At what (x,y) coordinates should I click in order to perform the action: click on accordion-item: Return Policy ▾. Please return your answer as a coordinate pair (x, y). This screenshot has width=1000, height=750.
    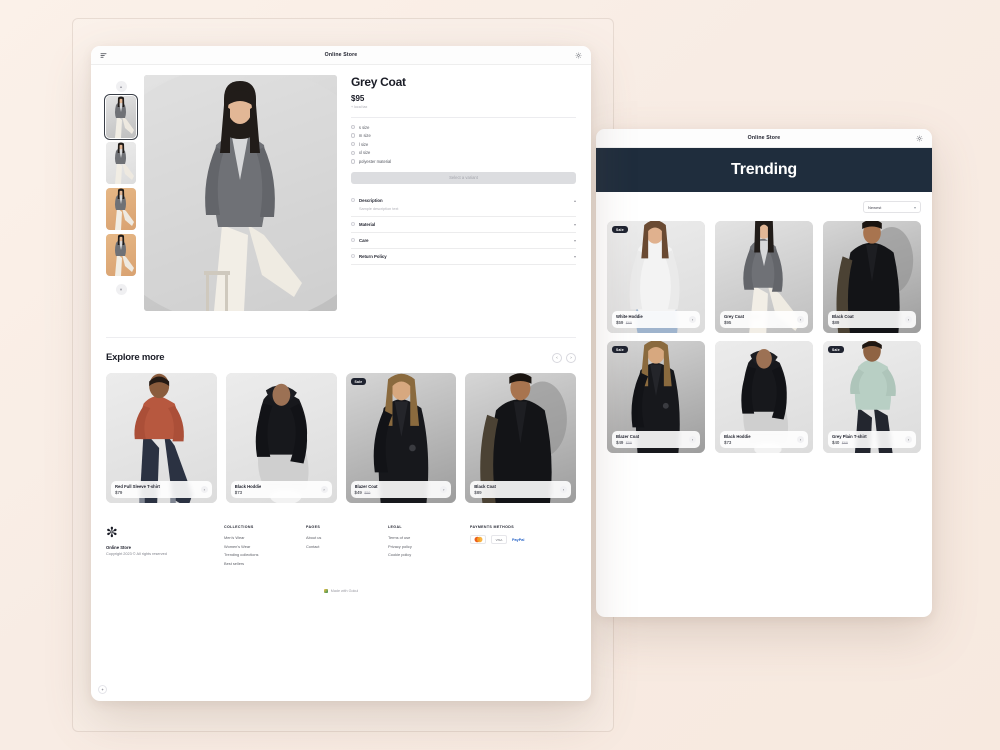
    Looking at the image, I should click on (463, 257).